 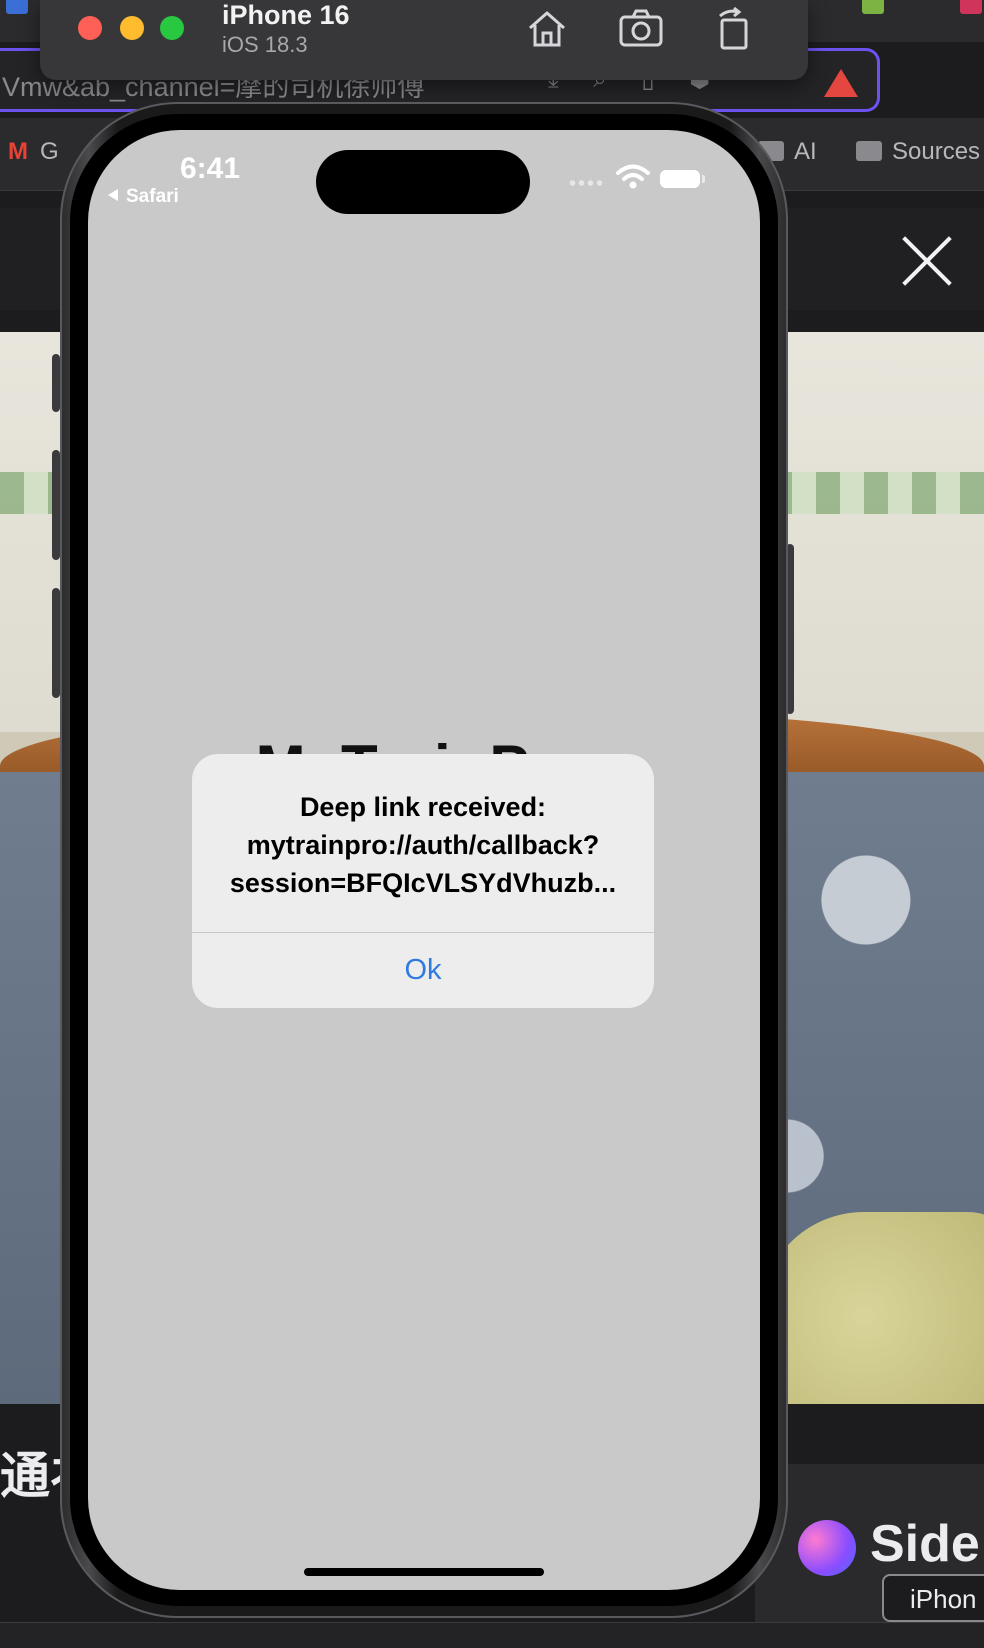 What do you see at coordinates (492, 1635) in the screenshot?
I see `browser-bottom-bar` at bounding box center [492, 1635].